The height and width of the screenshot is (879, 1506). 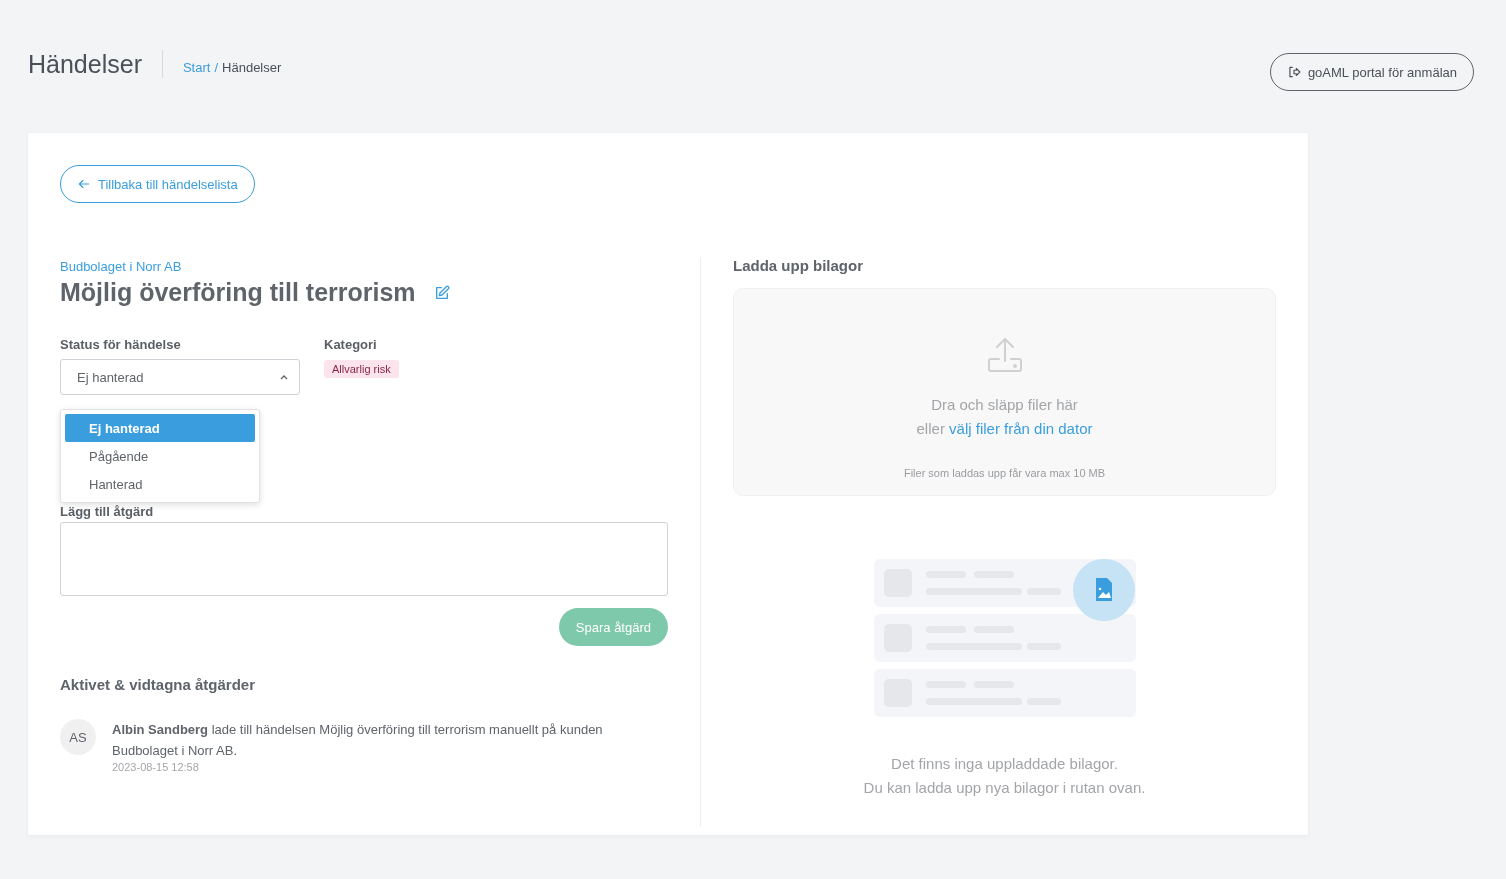 What do you see at coordinates (121, 344) in the screenshot?
I see `field-label: Status för händelse` at bounding box center [121, 344].